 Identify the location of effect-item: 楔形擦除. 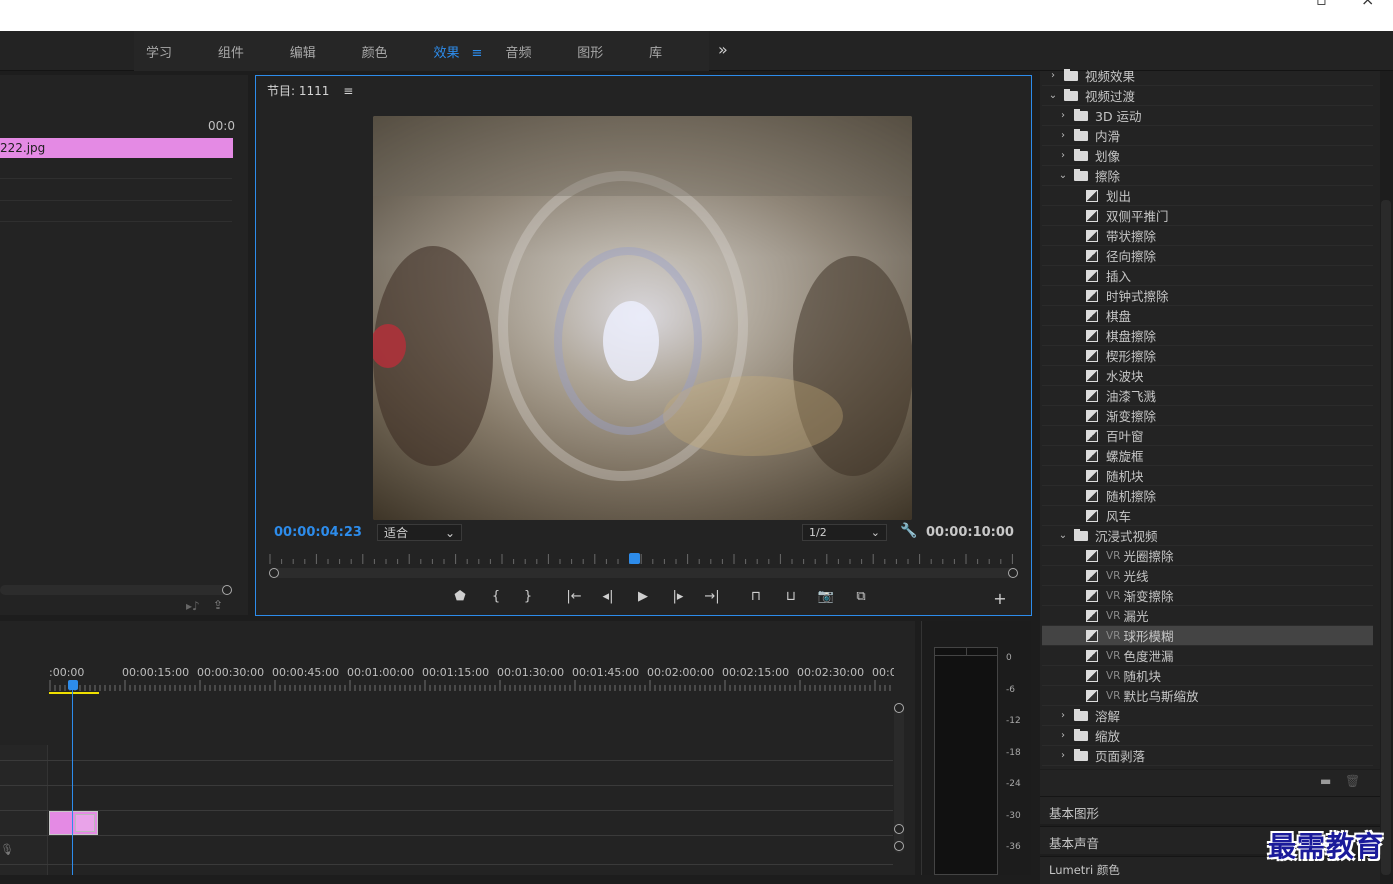
(1207, 356).